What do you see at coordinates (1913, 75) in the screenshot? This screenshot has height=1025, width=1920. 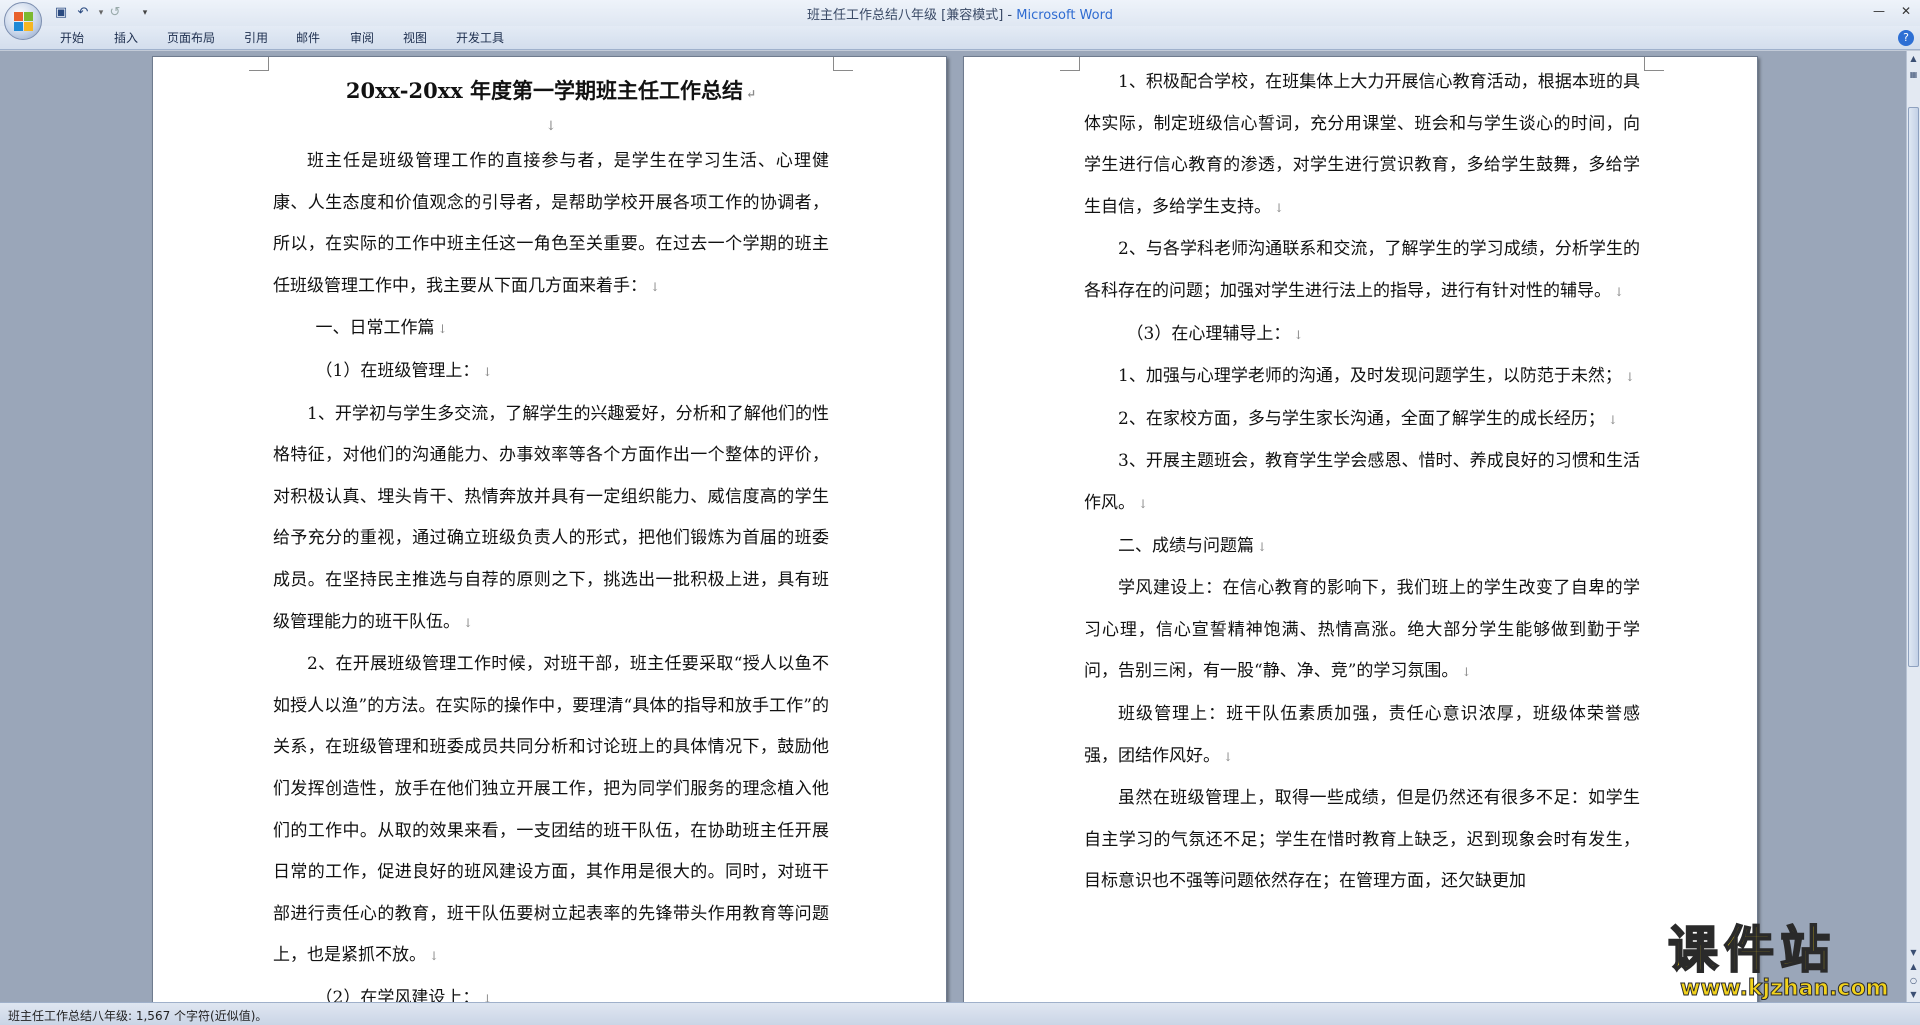 I see `ruler-toggle-icon: ▦` at bounding box center [1913, 75].